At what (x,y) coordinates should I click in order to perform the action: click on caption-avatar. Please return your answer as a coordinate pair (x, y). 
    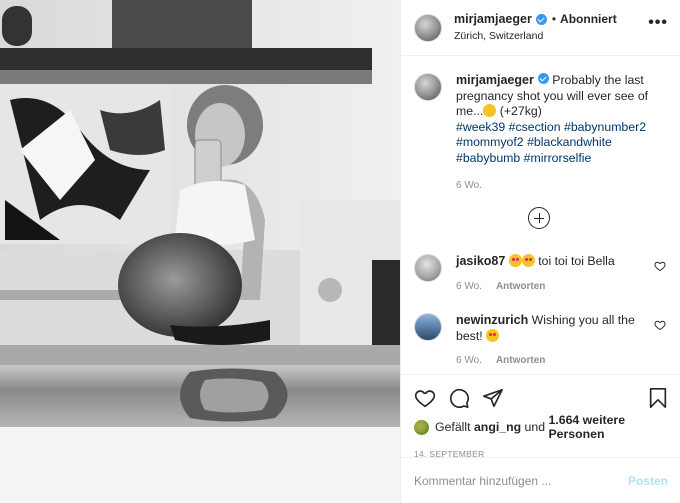
    Looking at the image, I should click on (428, 87).